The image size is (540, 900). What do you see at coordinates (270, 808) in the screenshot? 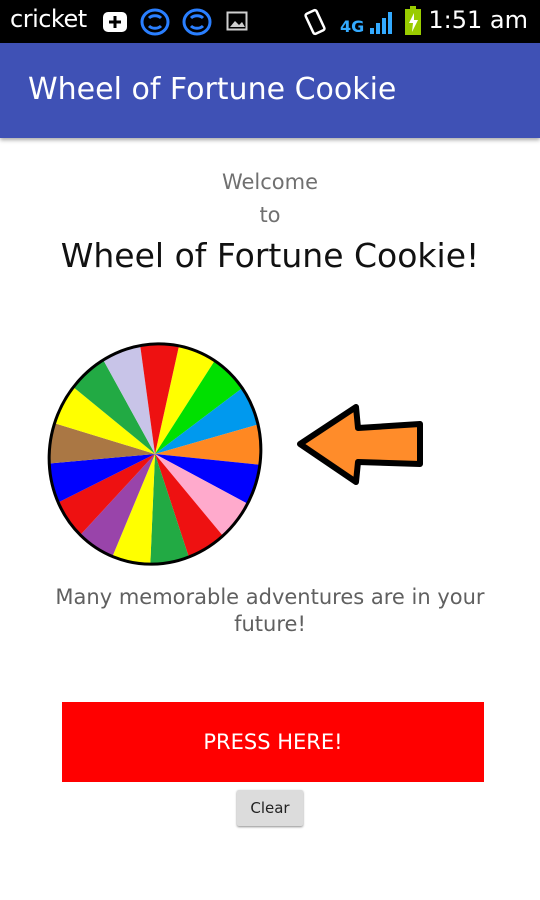
I see `clear-button: Clear` at bounding box center [270, 808].